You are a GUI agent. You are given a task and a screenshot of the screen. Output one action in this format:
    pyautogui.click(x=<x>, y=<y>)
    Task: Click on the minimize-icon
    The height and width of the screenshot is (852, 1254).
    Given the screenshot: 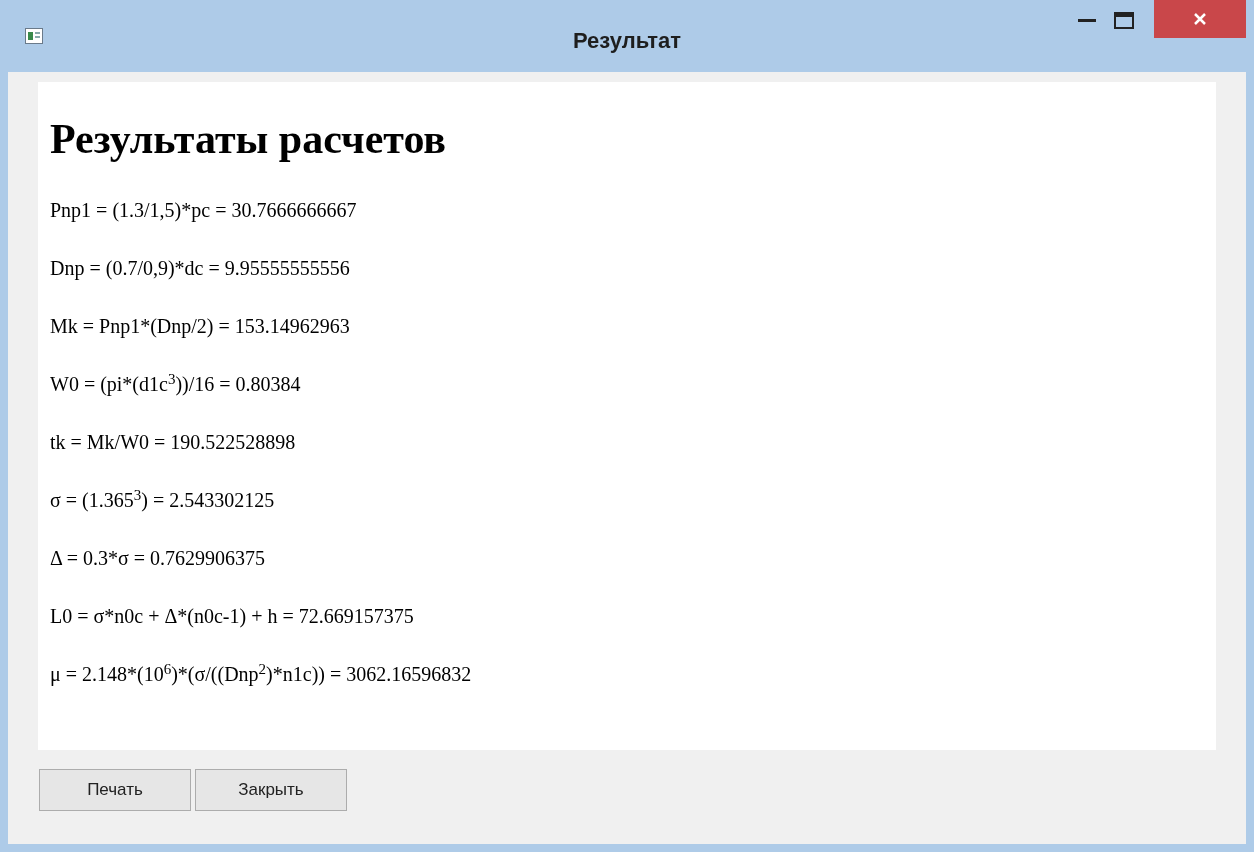 What is the action you would take?
    pyautogui.click(x=1087, y=20)
    